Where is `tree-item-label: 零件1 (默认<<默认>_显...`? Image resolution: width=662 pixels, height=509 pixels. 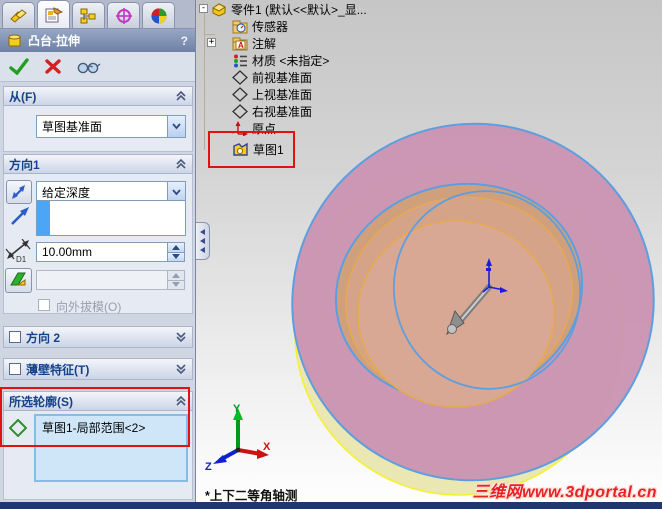
tree-item-label: 零件1 (默认<<默认>_显... is located at coordinates (299, 10).